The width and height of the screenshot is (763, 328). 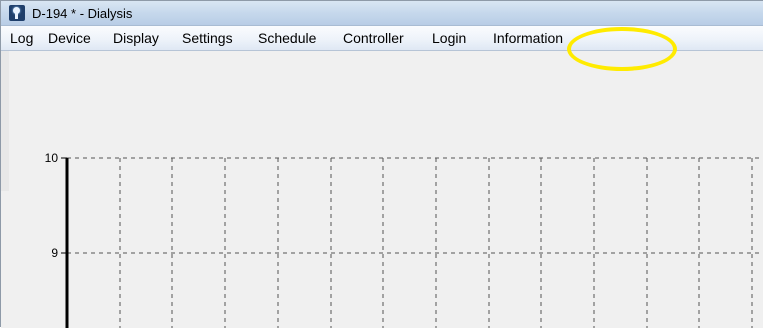 I want to click on y-tick-label: 10, so click(x=52, y=158).